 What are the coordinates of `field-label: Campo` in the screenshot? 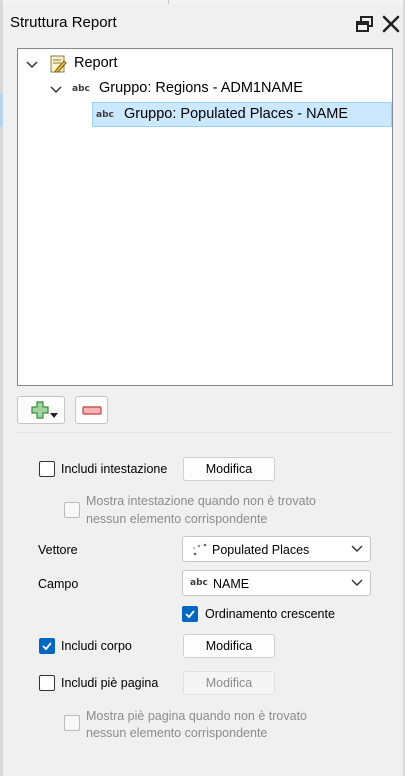 It's located at (58, 584).